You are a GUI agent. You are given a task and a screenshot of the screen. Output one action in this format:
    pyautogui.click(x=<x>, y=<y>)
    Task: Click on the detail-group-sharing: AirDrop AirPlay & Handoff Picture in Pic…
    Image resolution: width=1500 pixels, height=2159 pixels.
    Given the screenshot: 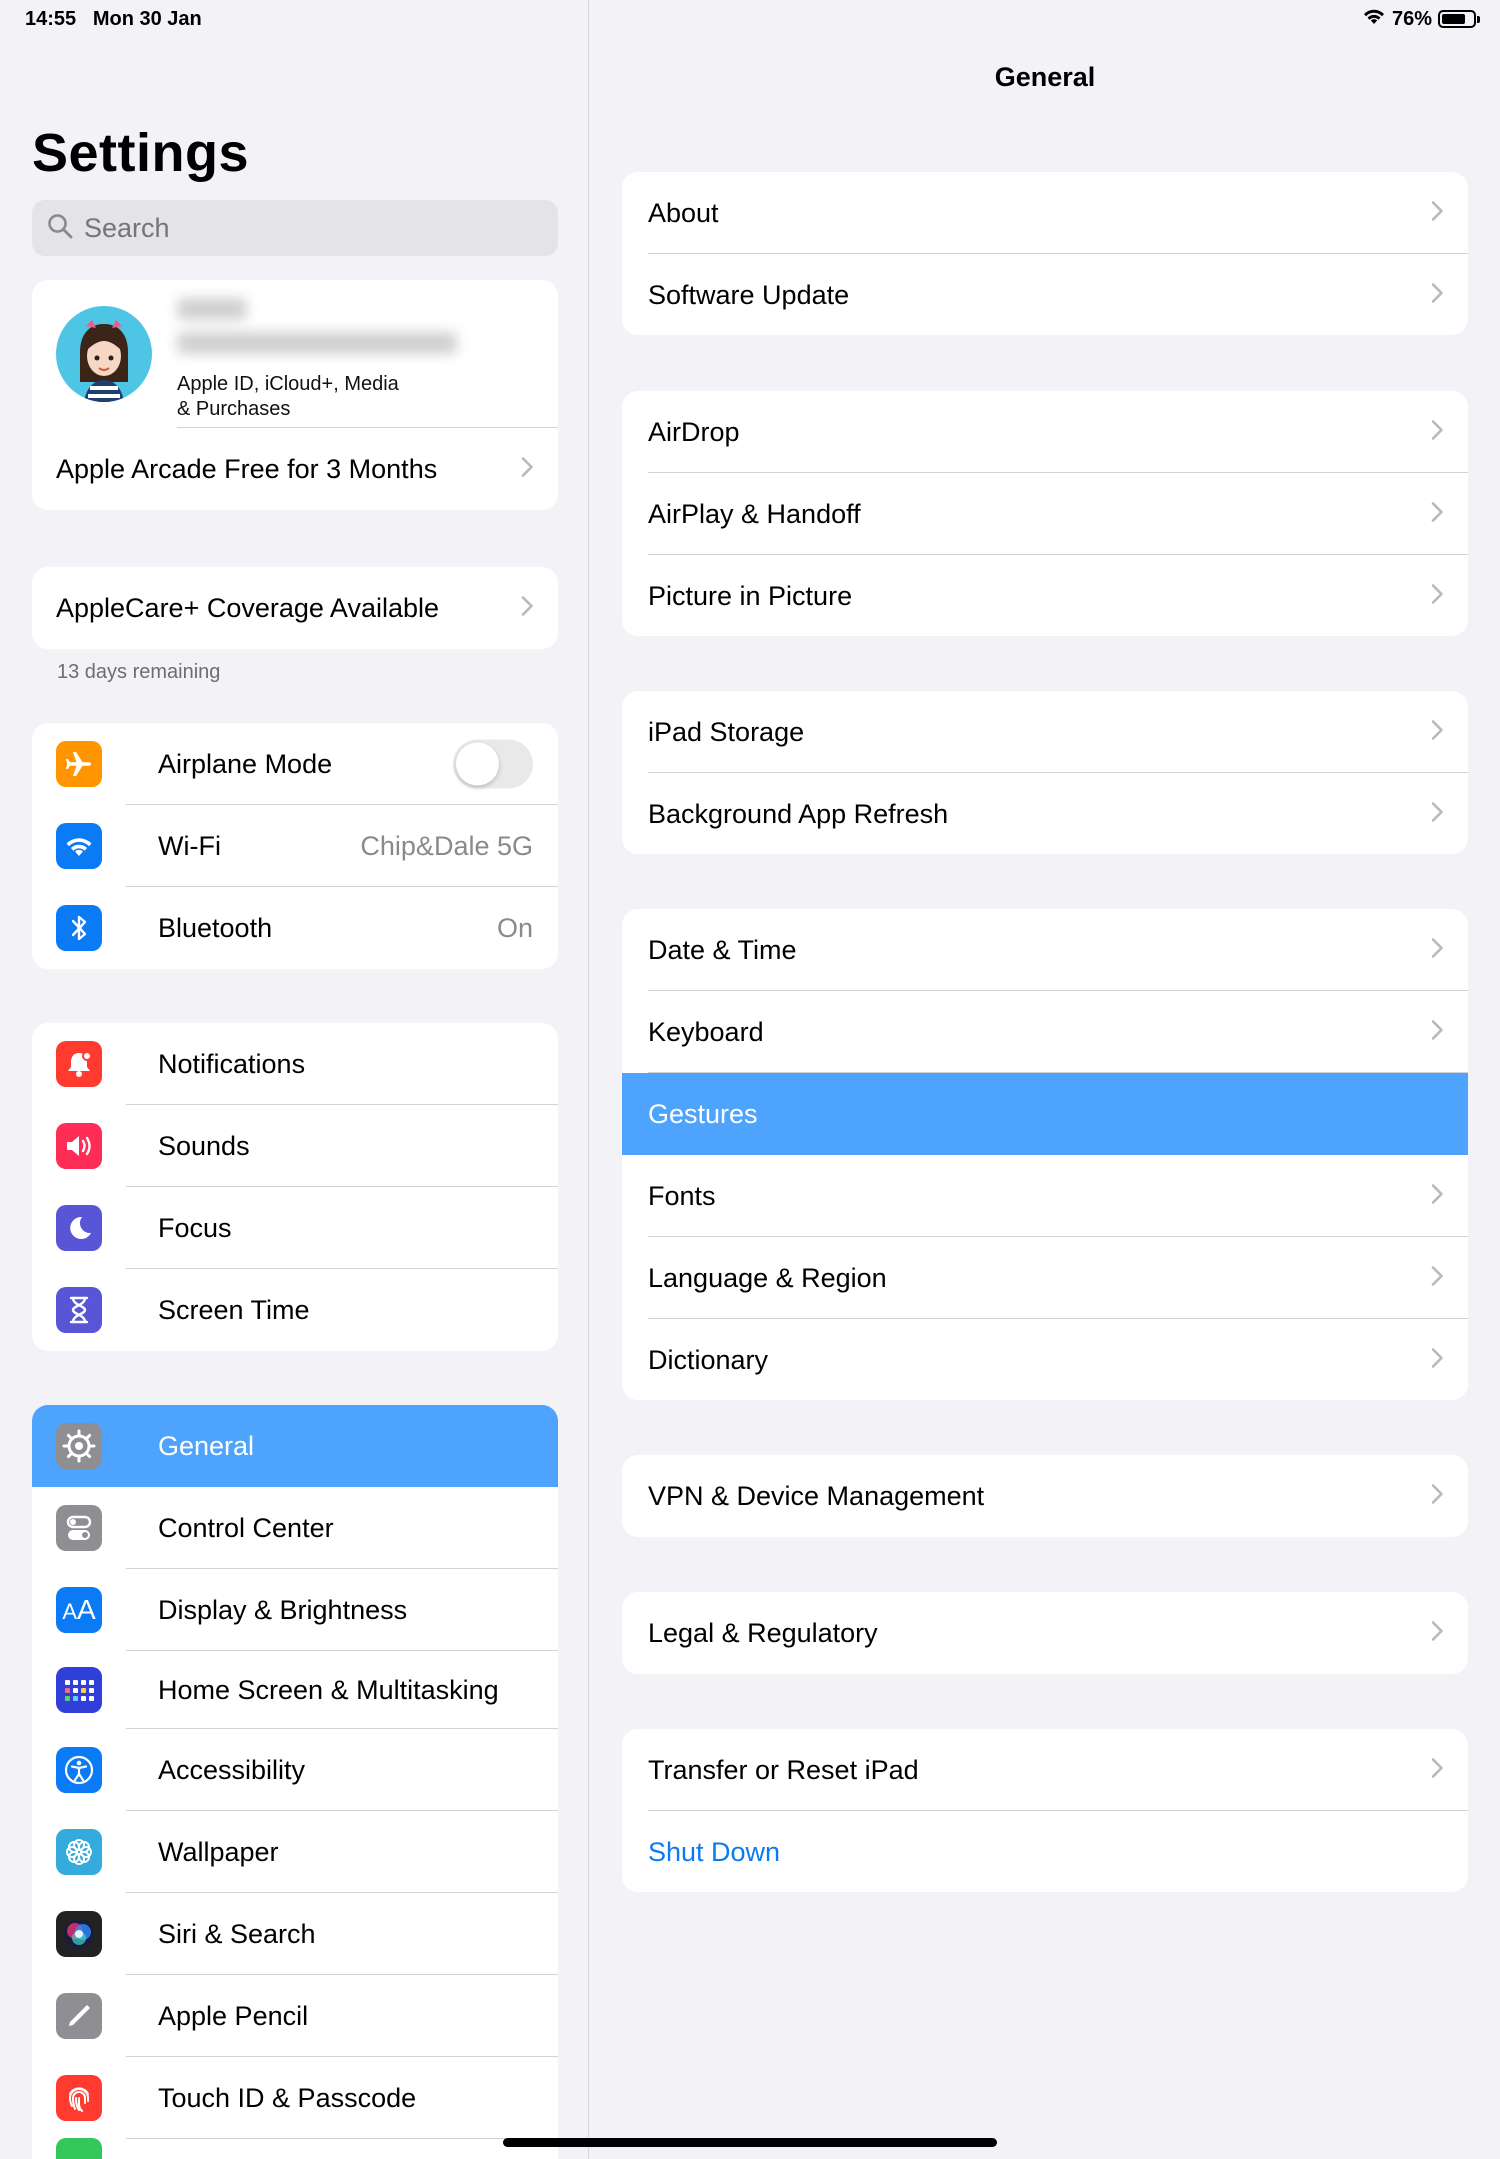 What is the action you would take?
    pyautogui.click(x=1045, y=513)
    